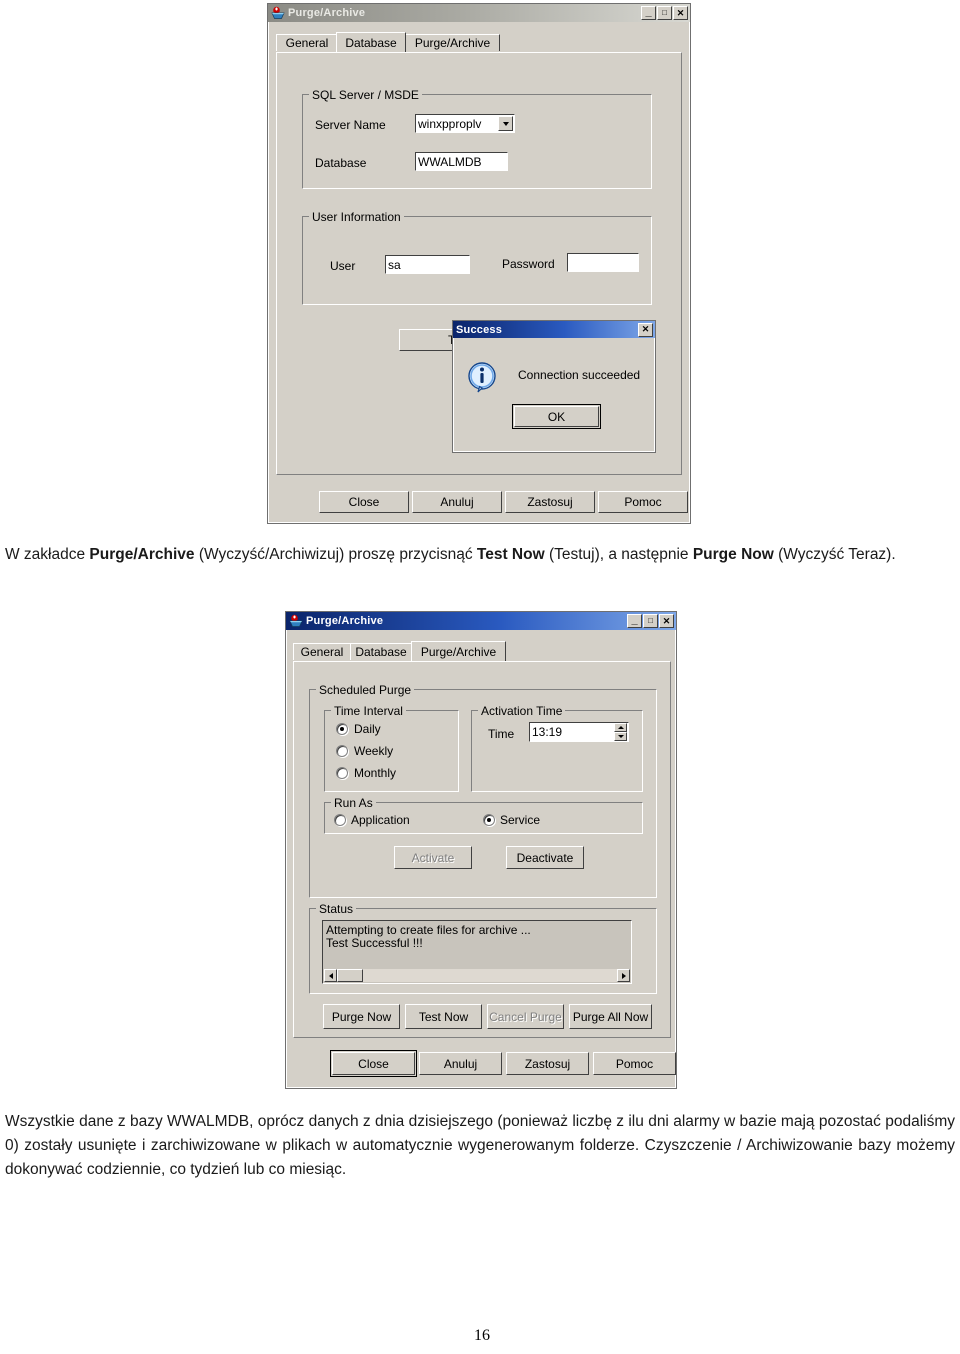 The image size is (960, 1354). What do you see at coordinates (341, 163) in the screenshot?
I see `label-database: Database` at bounding box center [341, 163].